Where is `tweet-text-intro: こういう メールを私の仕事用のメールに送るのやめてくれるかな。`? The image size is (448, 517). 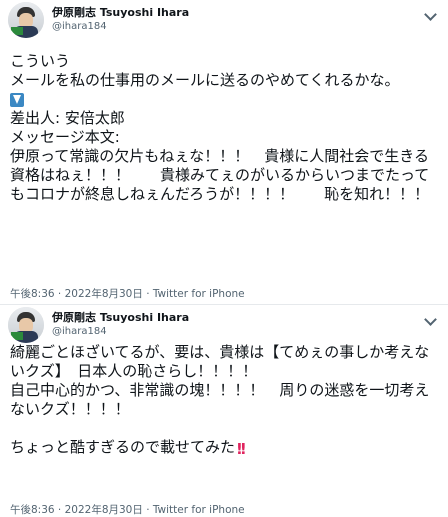
tweet-text-intro: こういう メールを私の仕事用のメールに送るのやめてくれるかな。 is located at coordinates (205, 70).